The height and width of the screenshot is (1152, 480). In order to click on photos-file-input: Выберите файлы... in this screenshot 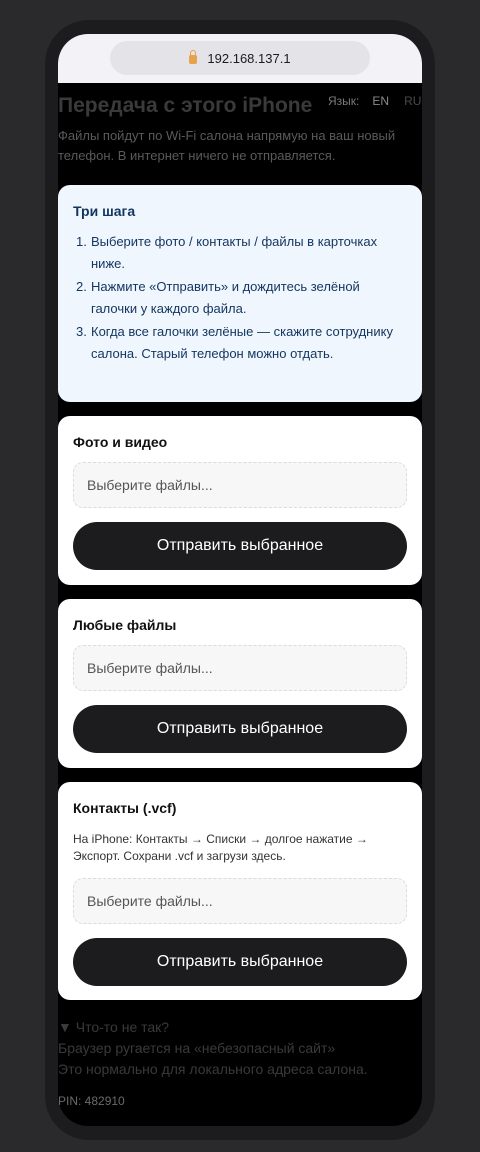, I will do `click(240, 485)`.